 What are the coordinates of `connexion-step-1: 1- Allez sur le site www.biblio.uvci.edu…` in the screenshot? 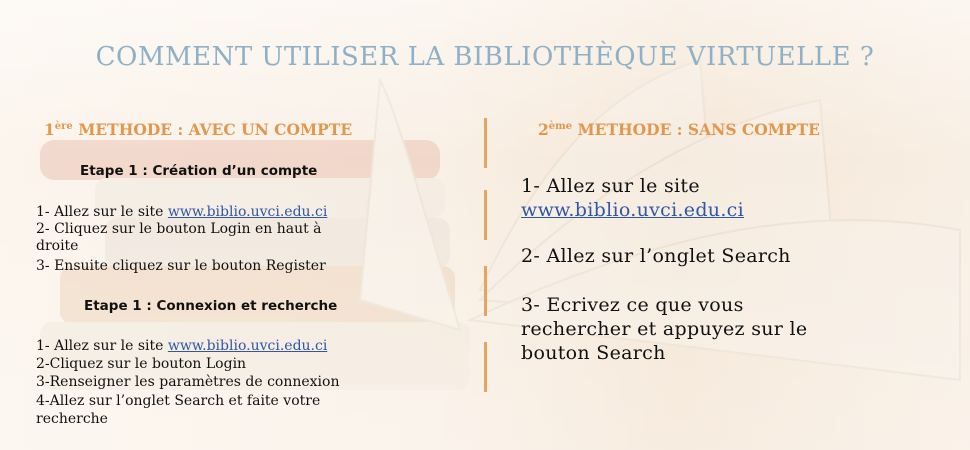 It's located at (182, 346).